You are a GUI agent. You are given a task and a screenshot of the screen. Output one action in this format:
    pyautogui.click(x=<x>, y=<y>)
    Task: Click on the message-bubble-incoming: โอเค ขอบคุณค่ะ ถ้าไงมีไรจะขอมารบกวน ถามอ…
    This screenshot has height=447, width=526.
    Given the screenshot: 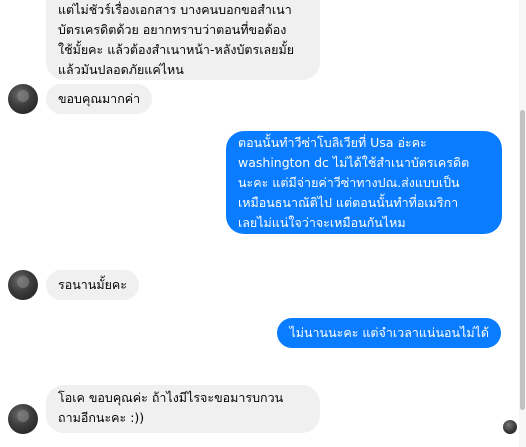 What is the action you would take?
    pyautogui.click(x=183, y=409)
    